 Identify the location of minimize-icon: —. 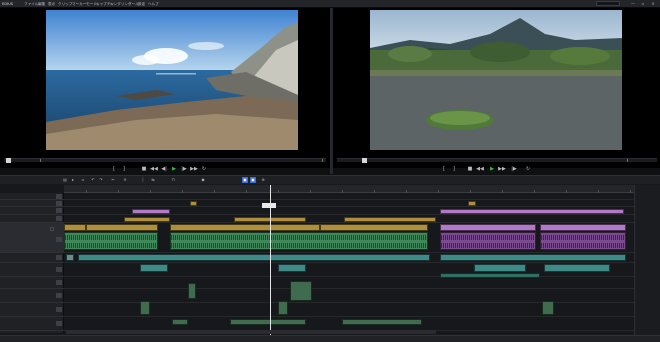
(633, 3).